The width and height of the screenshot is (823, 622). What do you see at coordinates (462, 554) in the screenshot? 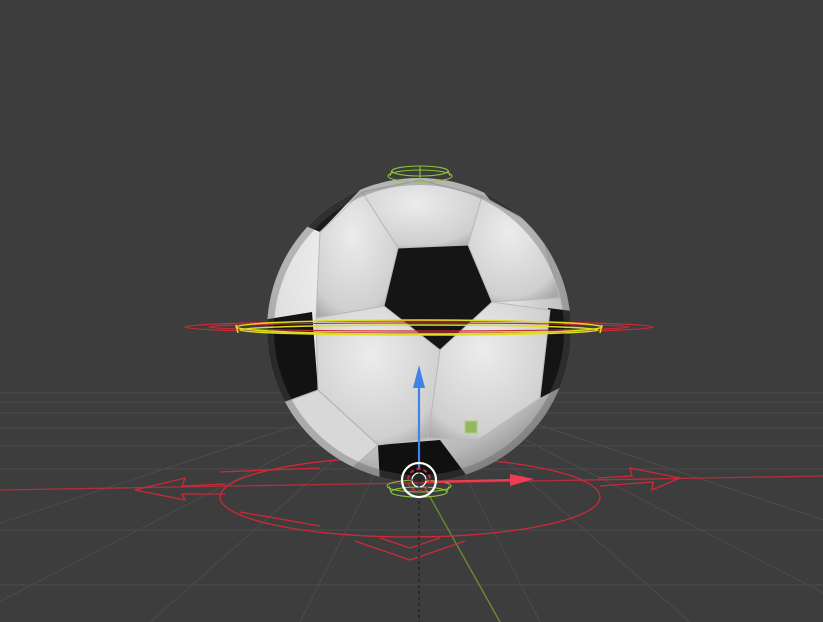
I see `y-axis-line` at bounding box center [462, 554].